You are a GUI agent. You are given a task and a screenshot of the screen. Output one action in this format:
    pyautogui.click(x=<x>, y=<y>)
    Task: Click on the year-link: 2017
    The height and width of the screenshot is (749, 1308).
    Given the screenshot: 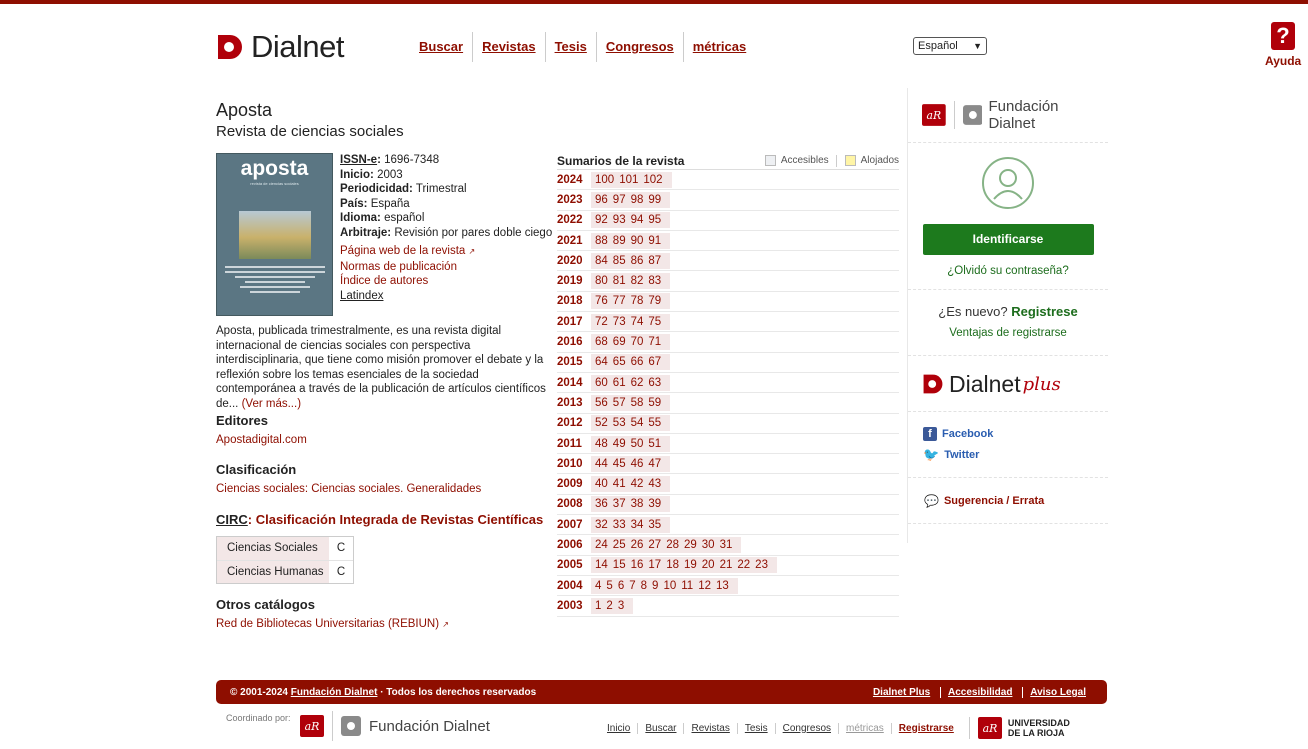 What is the action you would take?
    pyautogui.click(x=574, y=322)
    